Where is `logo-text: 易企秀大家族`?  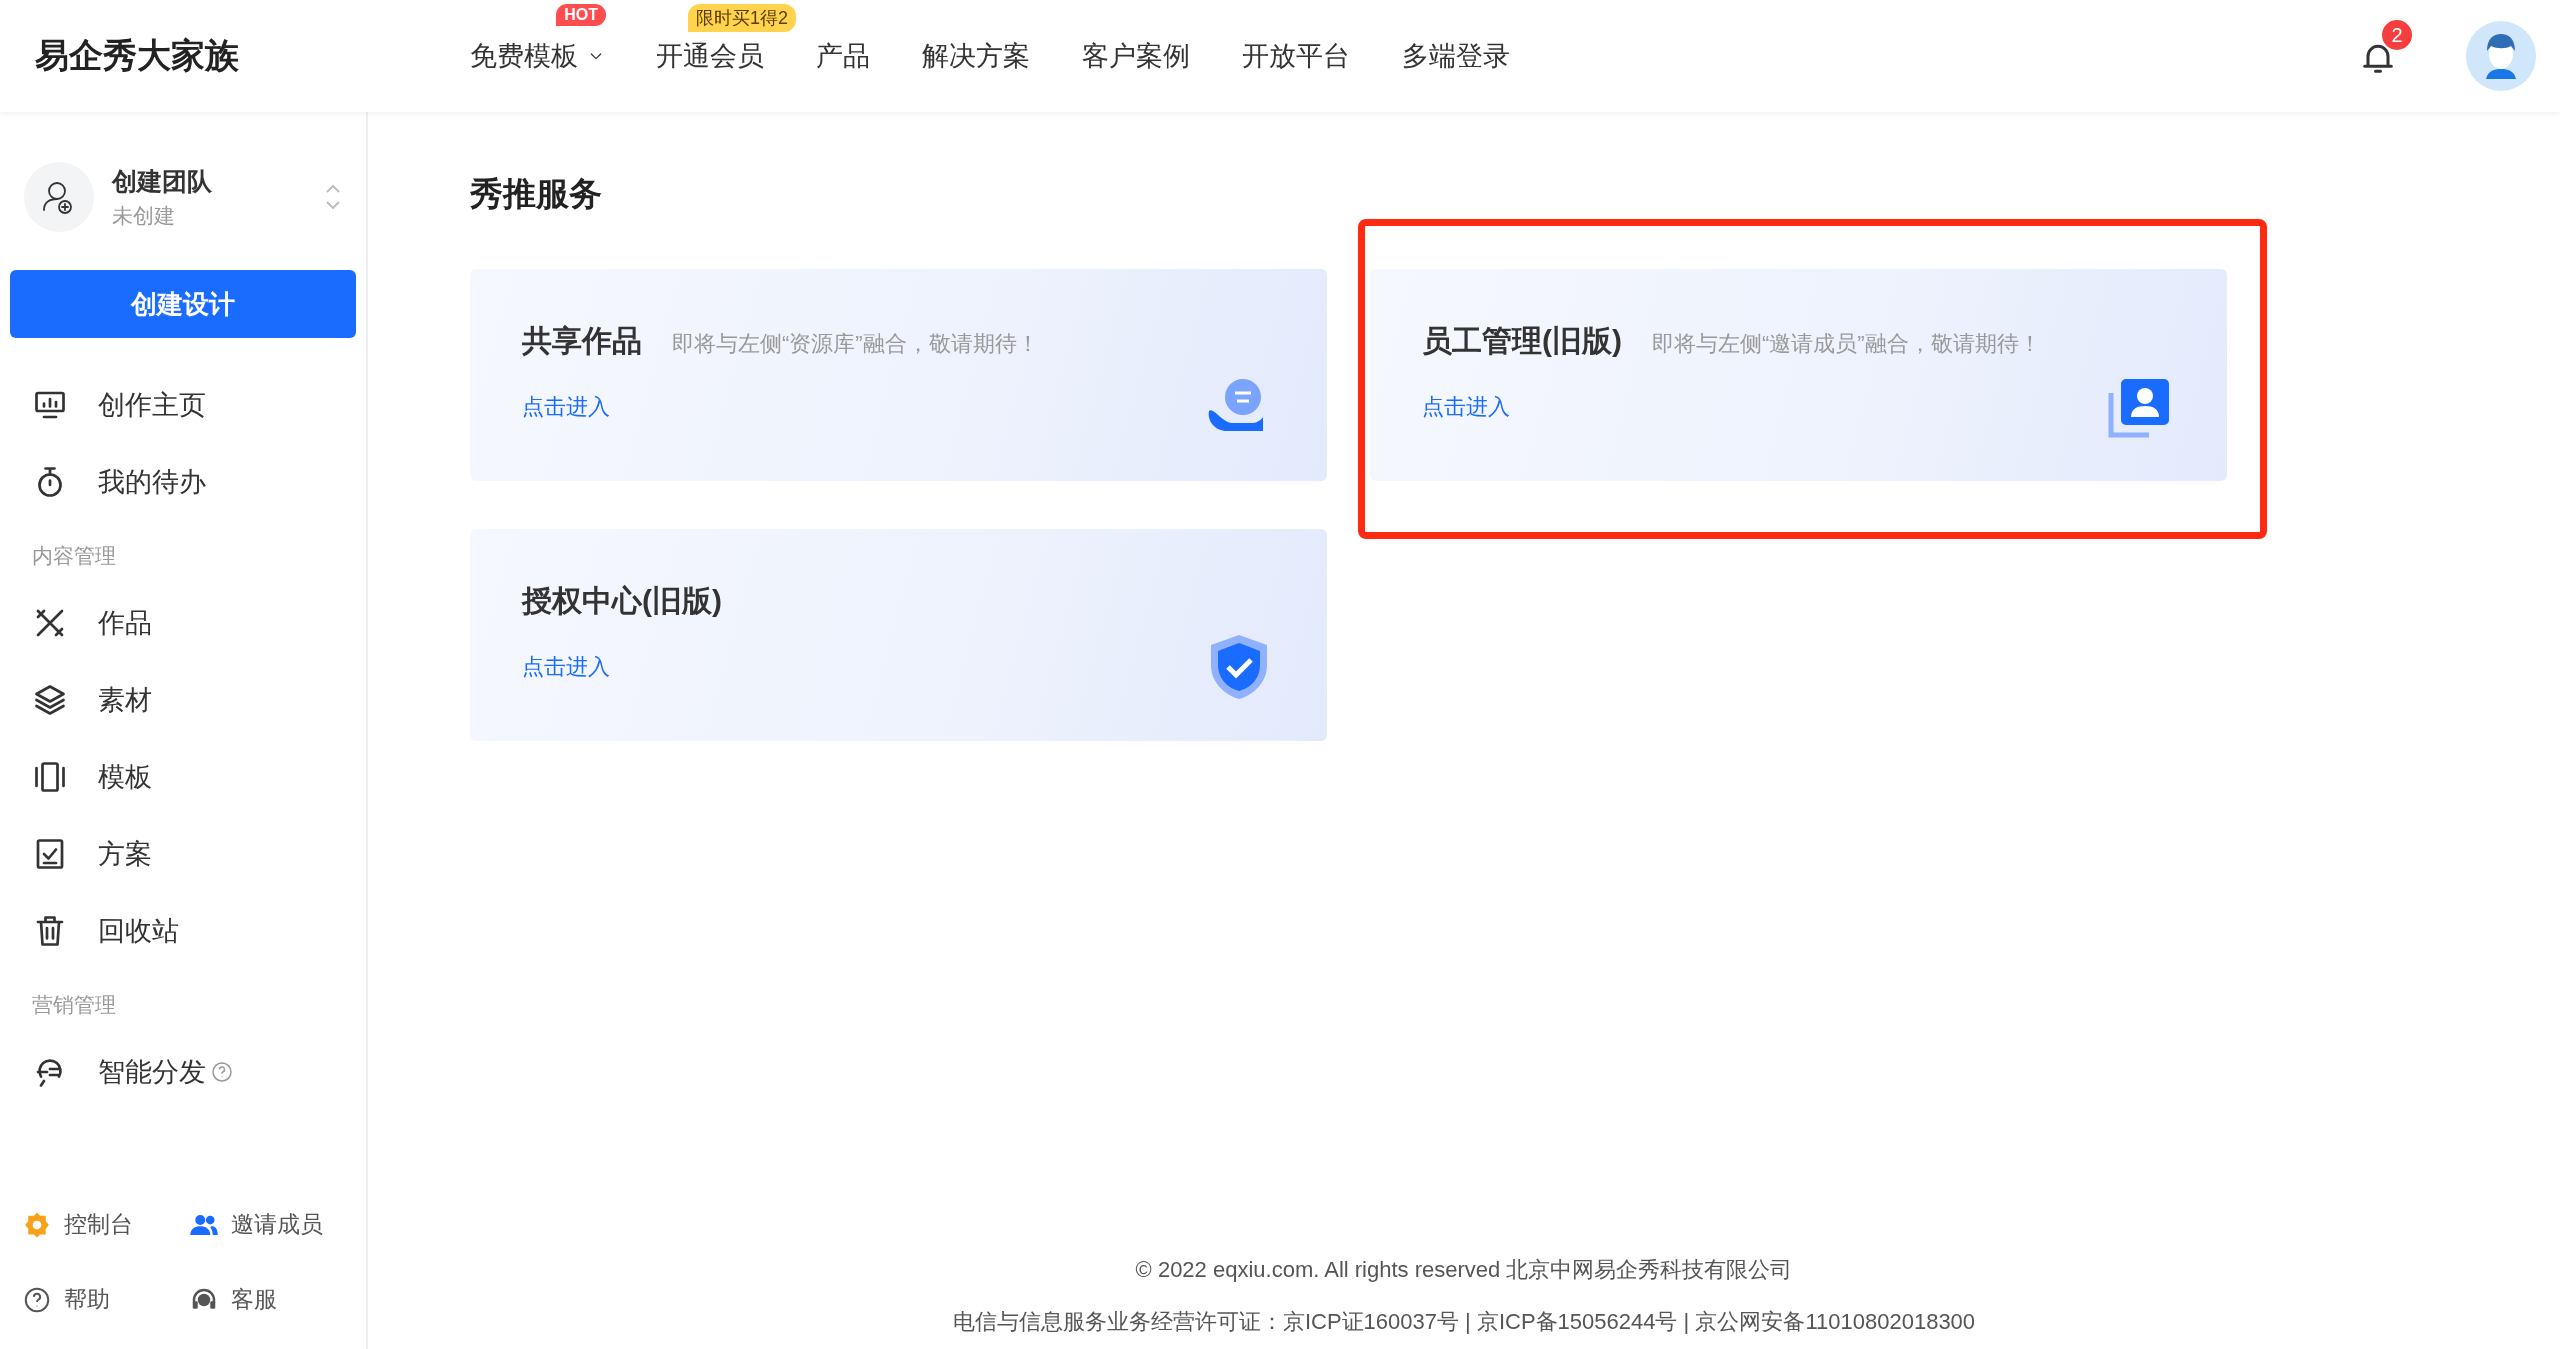
logo-text: 易企秀大家族 is located at coordinates (137, 55).